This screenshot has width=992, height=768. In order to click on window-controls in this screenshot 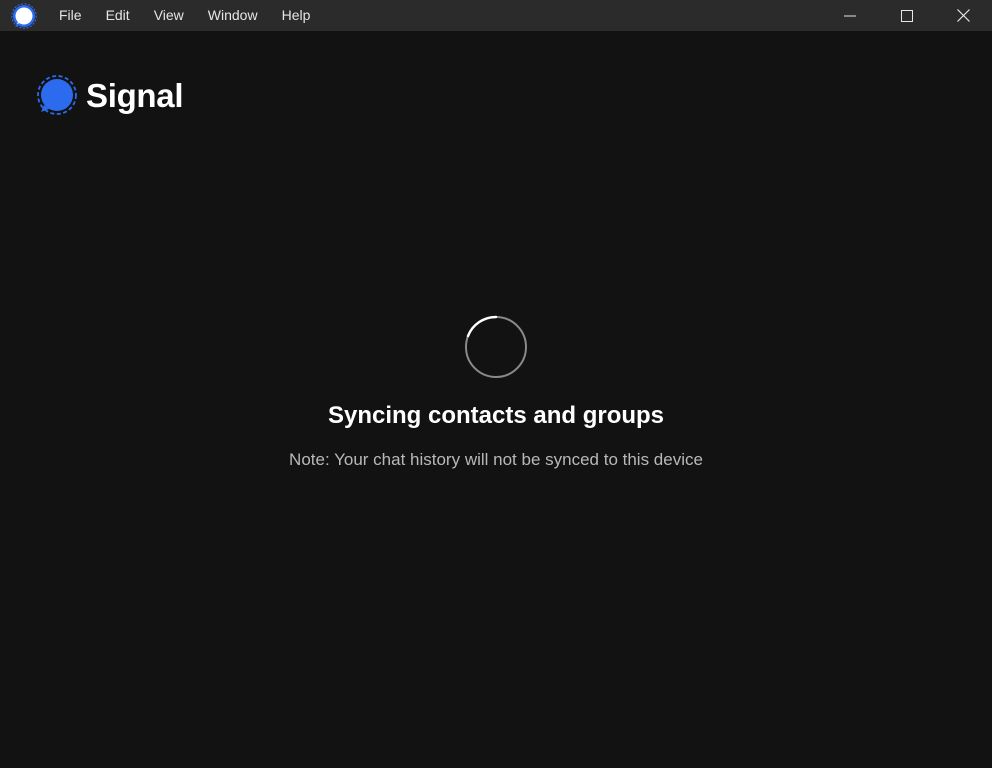, I will do `click(906, 15)`.